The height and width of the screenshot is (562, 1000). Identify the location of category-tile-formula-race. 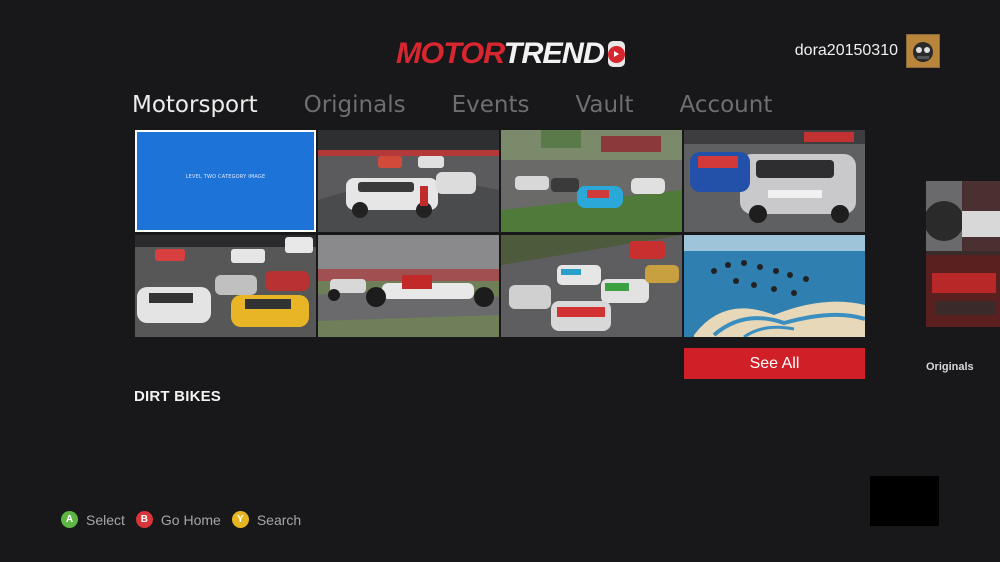
(408, 286).